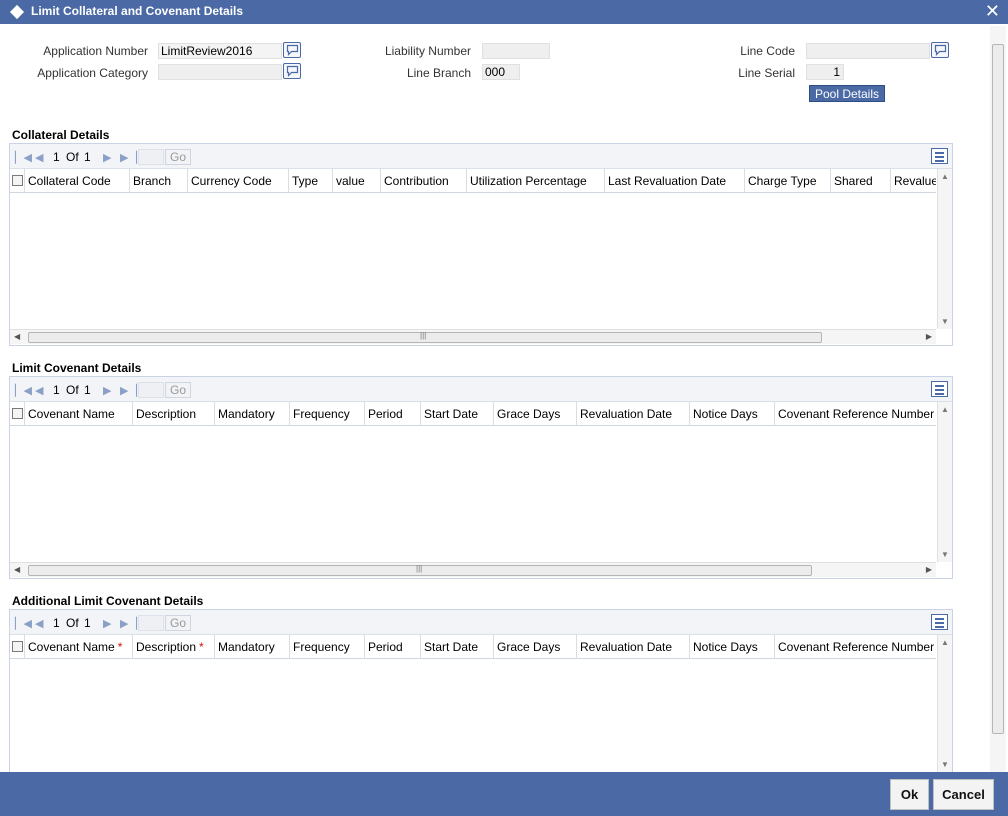  I want to click on application-category-field, so click(220, 72).